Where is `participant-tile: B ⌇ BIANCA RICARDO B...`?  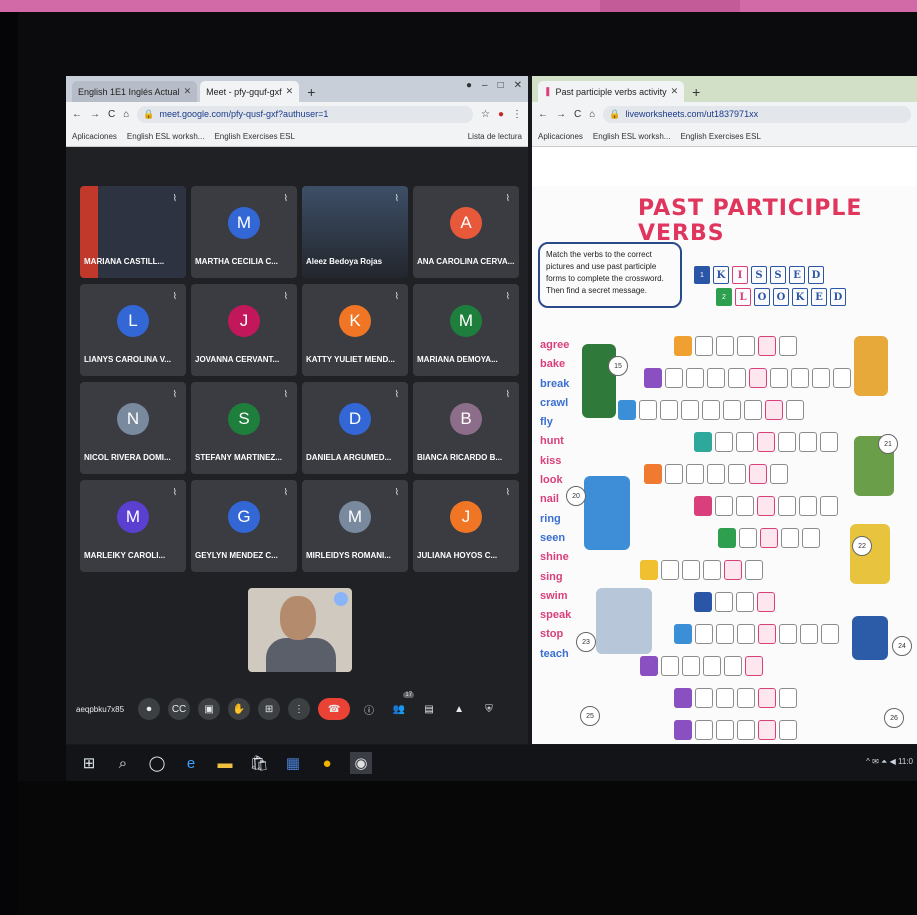
participant-tile: B ⌇ BIANCA RICARDO B... is located at coordinates (466, 428).